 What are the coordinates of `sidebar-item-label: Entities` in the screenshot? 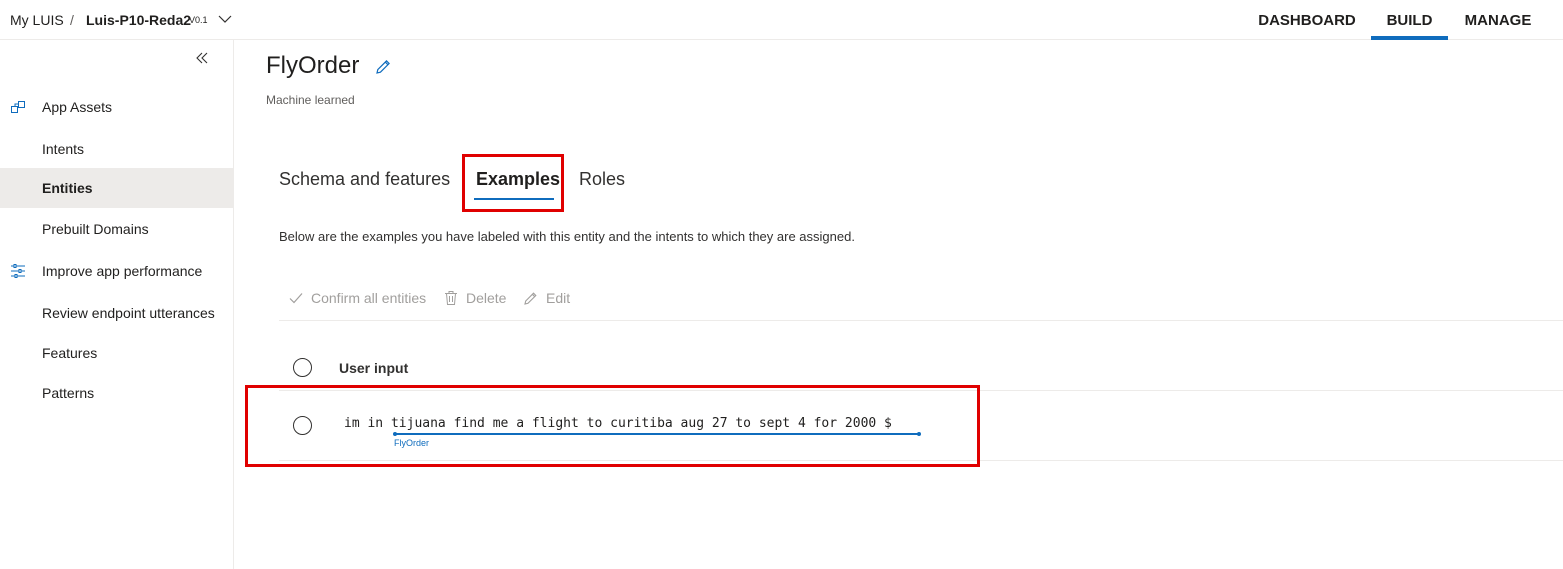 It's located at (67, 188).